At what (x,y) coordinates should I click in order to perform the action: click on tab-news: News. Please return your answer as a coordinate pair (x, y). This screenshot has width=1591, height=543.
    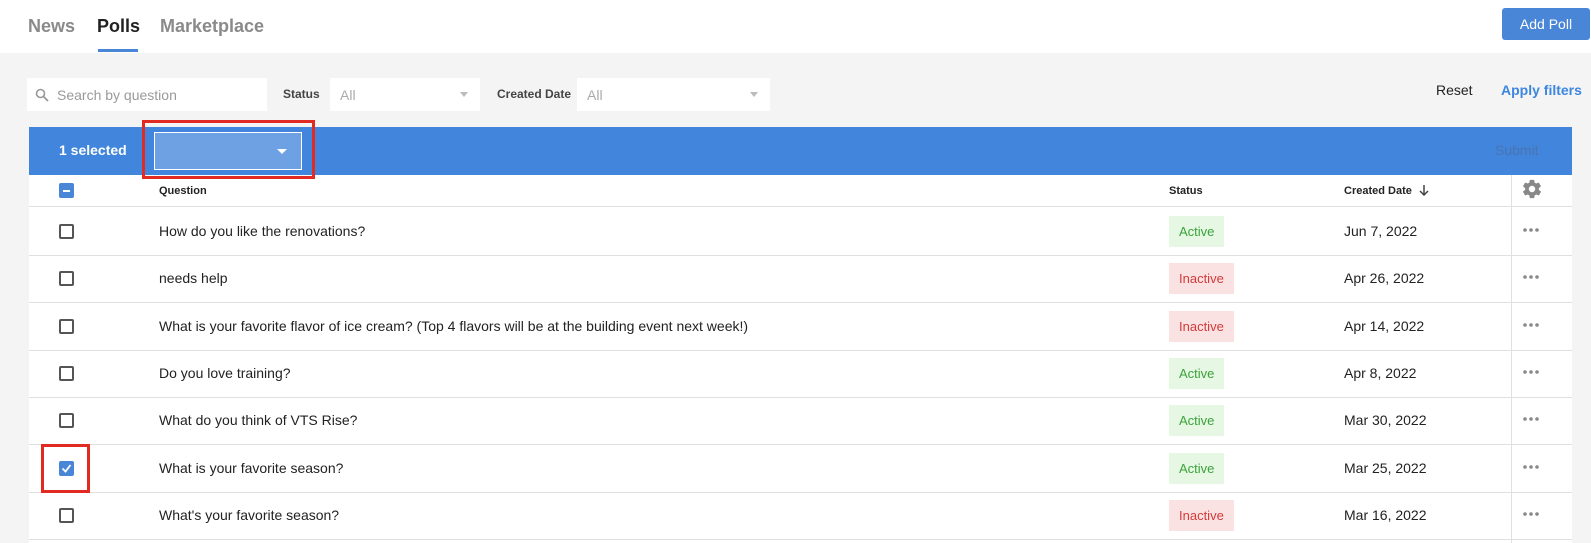
    Looking at the image, I should click on (51, 26).